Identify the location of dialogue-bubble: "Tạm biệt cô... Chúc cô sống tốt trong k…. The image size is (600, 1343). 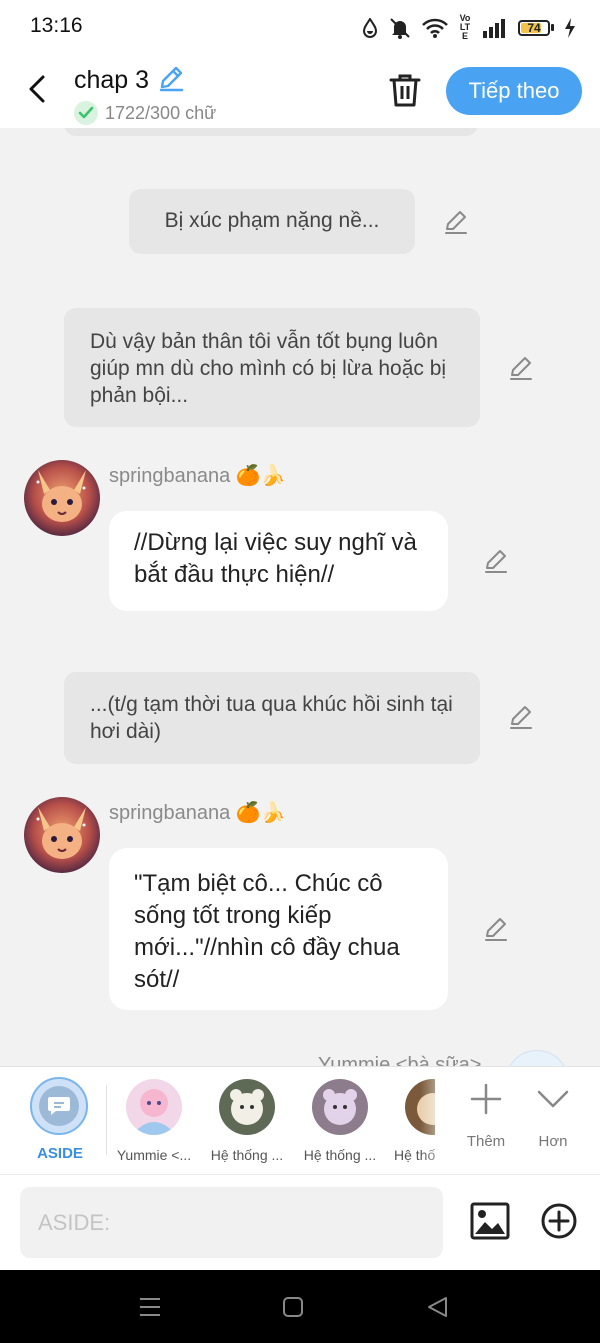
(278, 929).